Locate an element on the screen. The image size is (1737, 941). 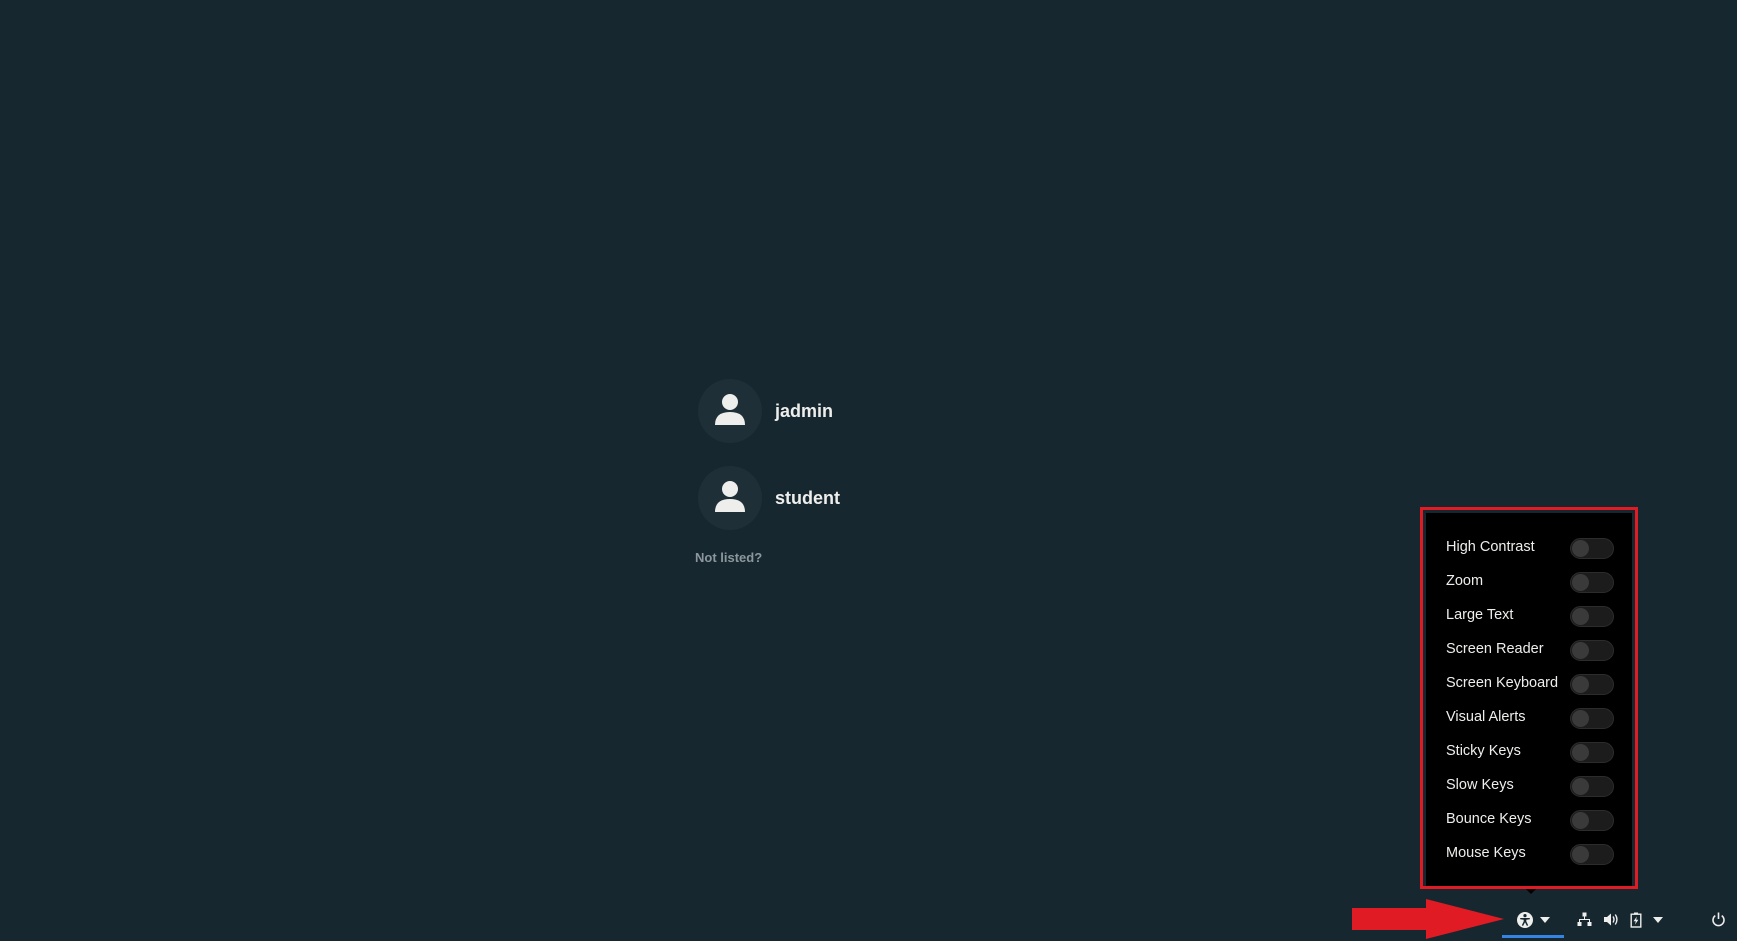
system-status-button is located at coordinates (1620, 919).